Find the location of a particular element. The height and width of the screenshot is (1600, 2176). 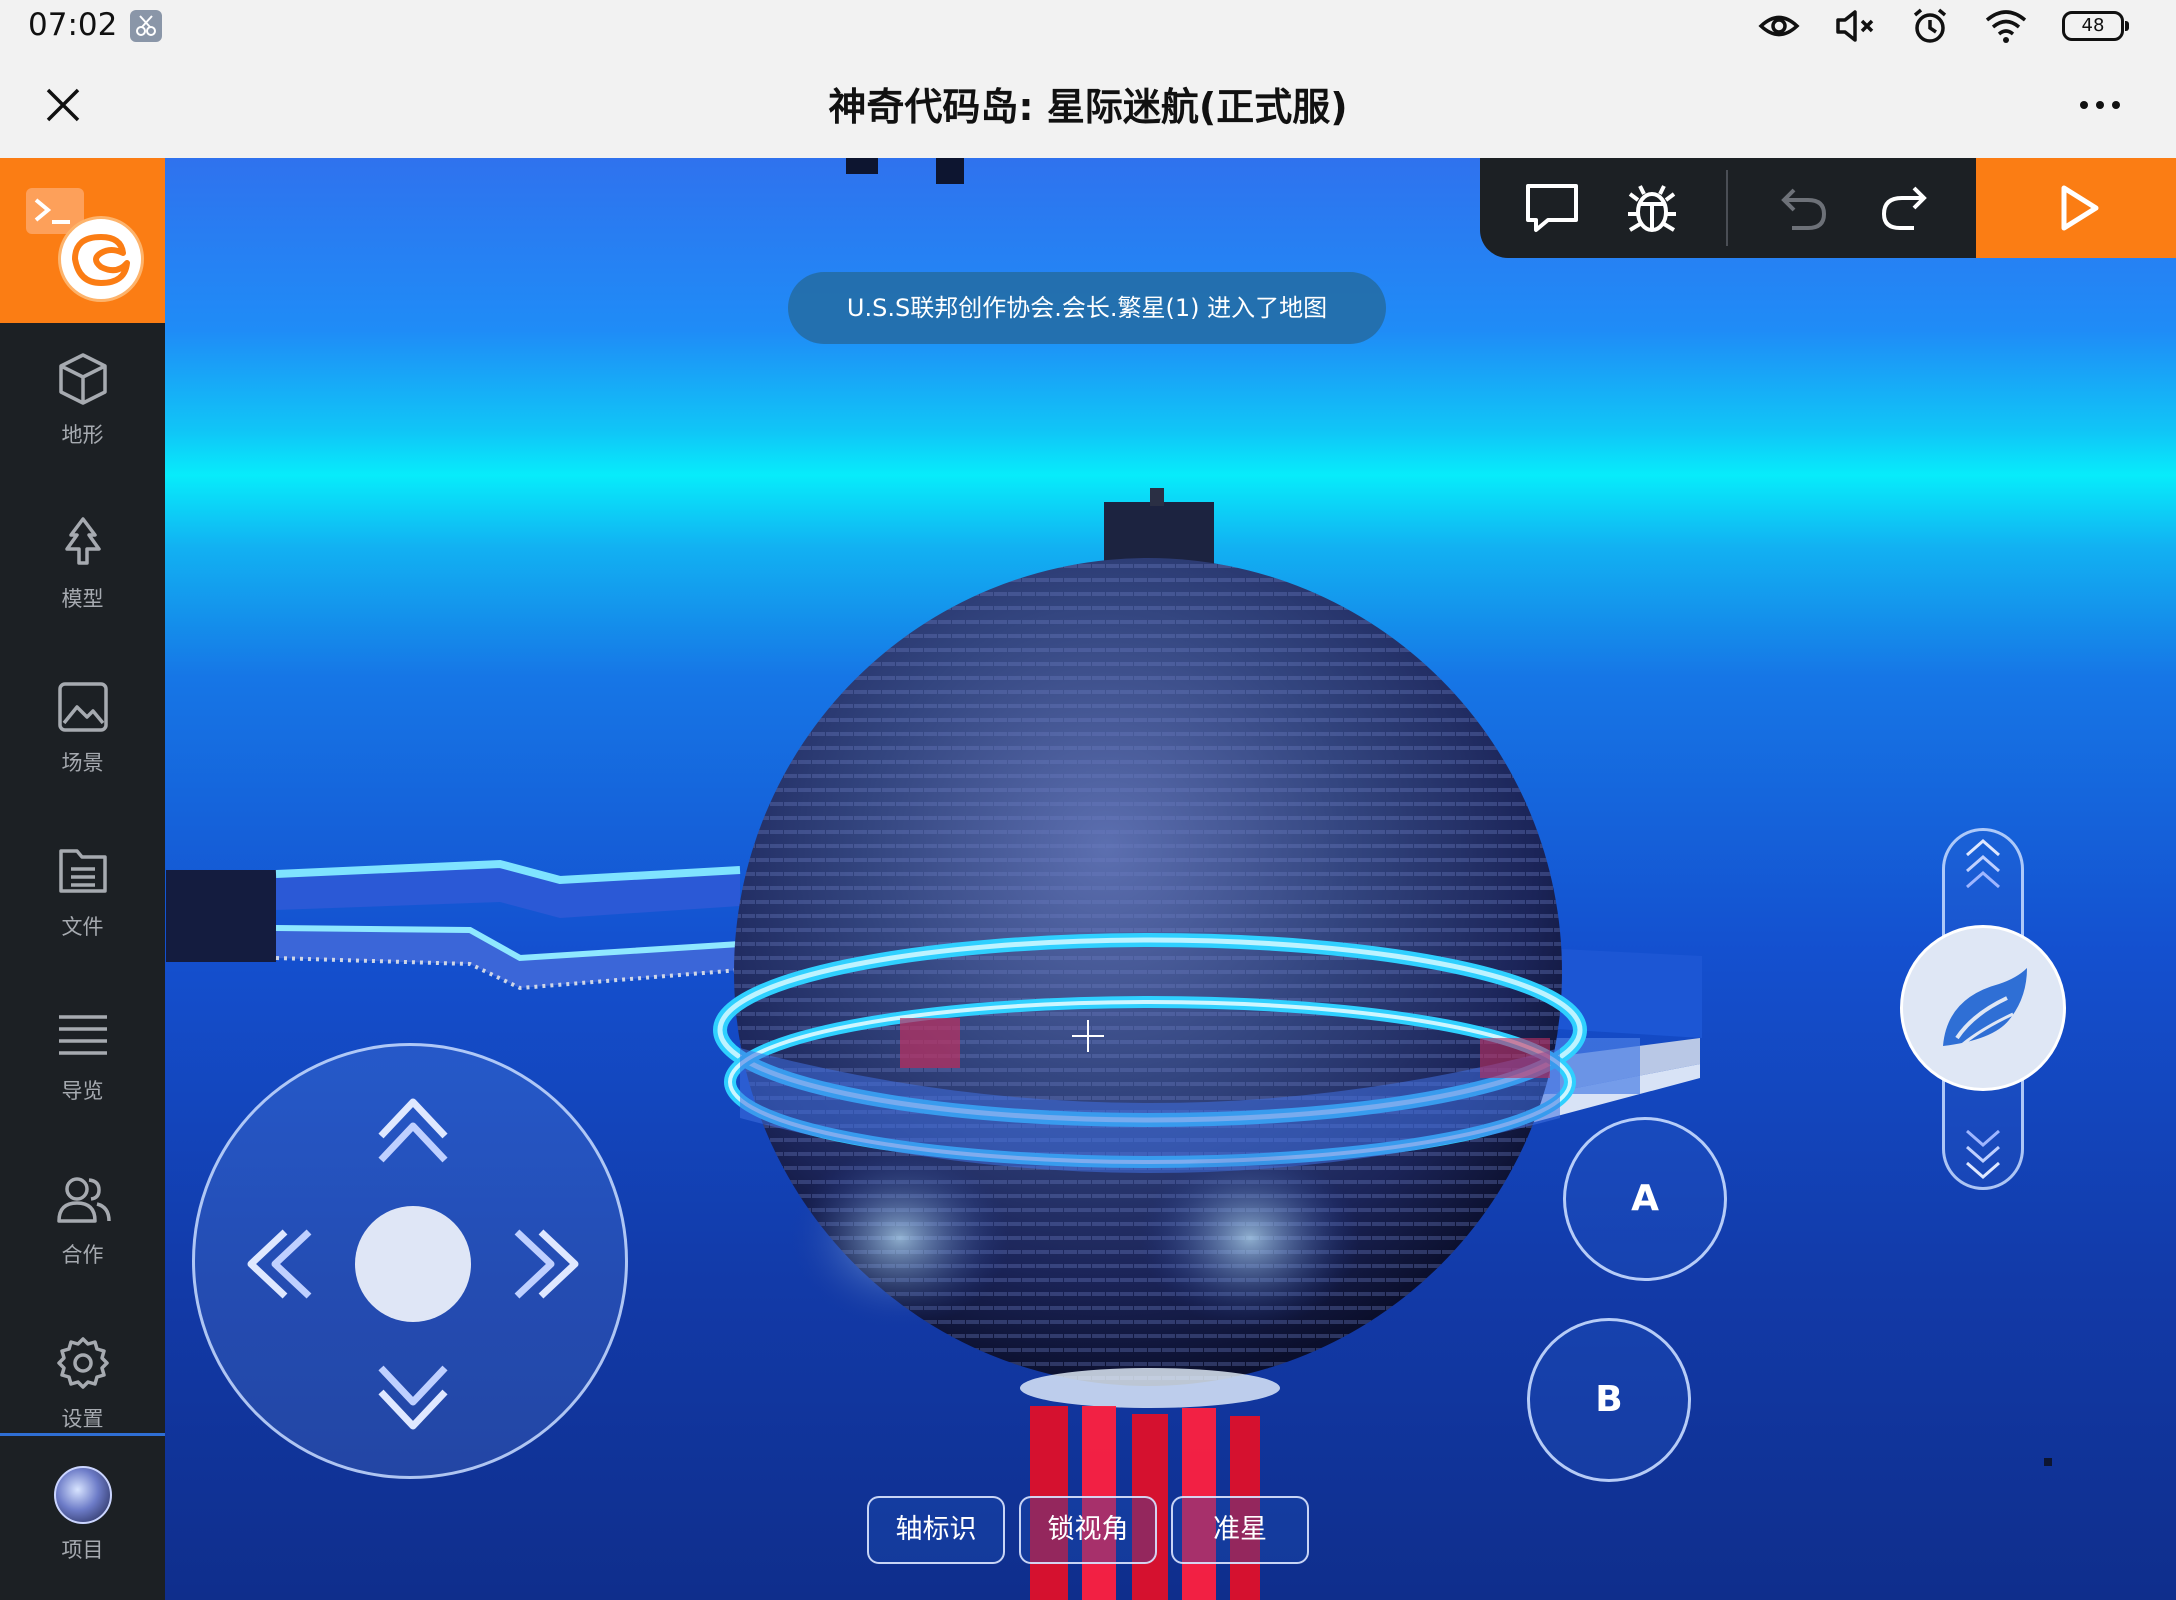

crosshair-toggle: 准星 is located at coordinates (1240, 1530).